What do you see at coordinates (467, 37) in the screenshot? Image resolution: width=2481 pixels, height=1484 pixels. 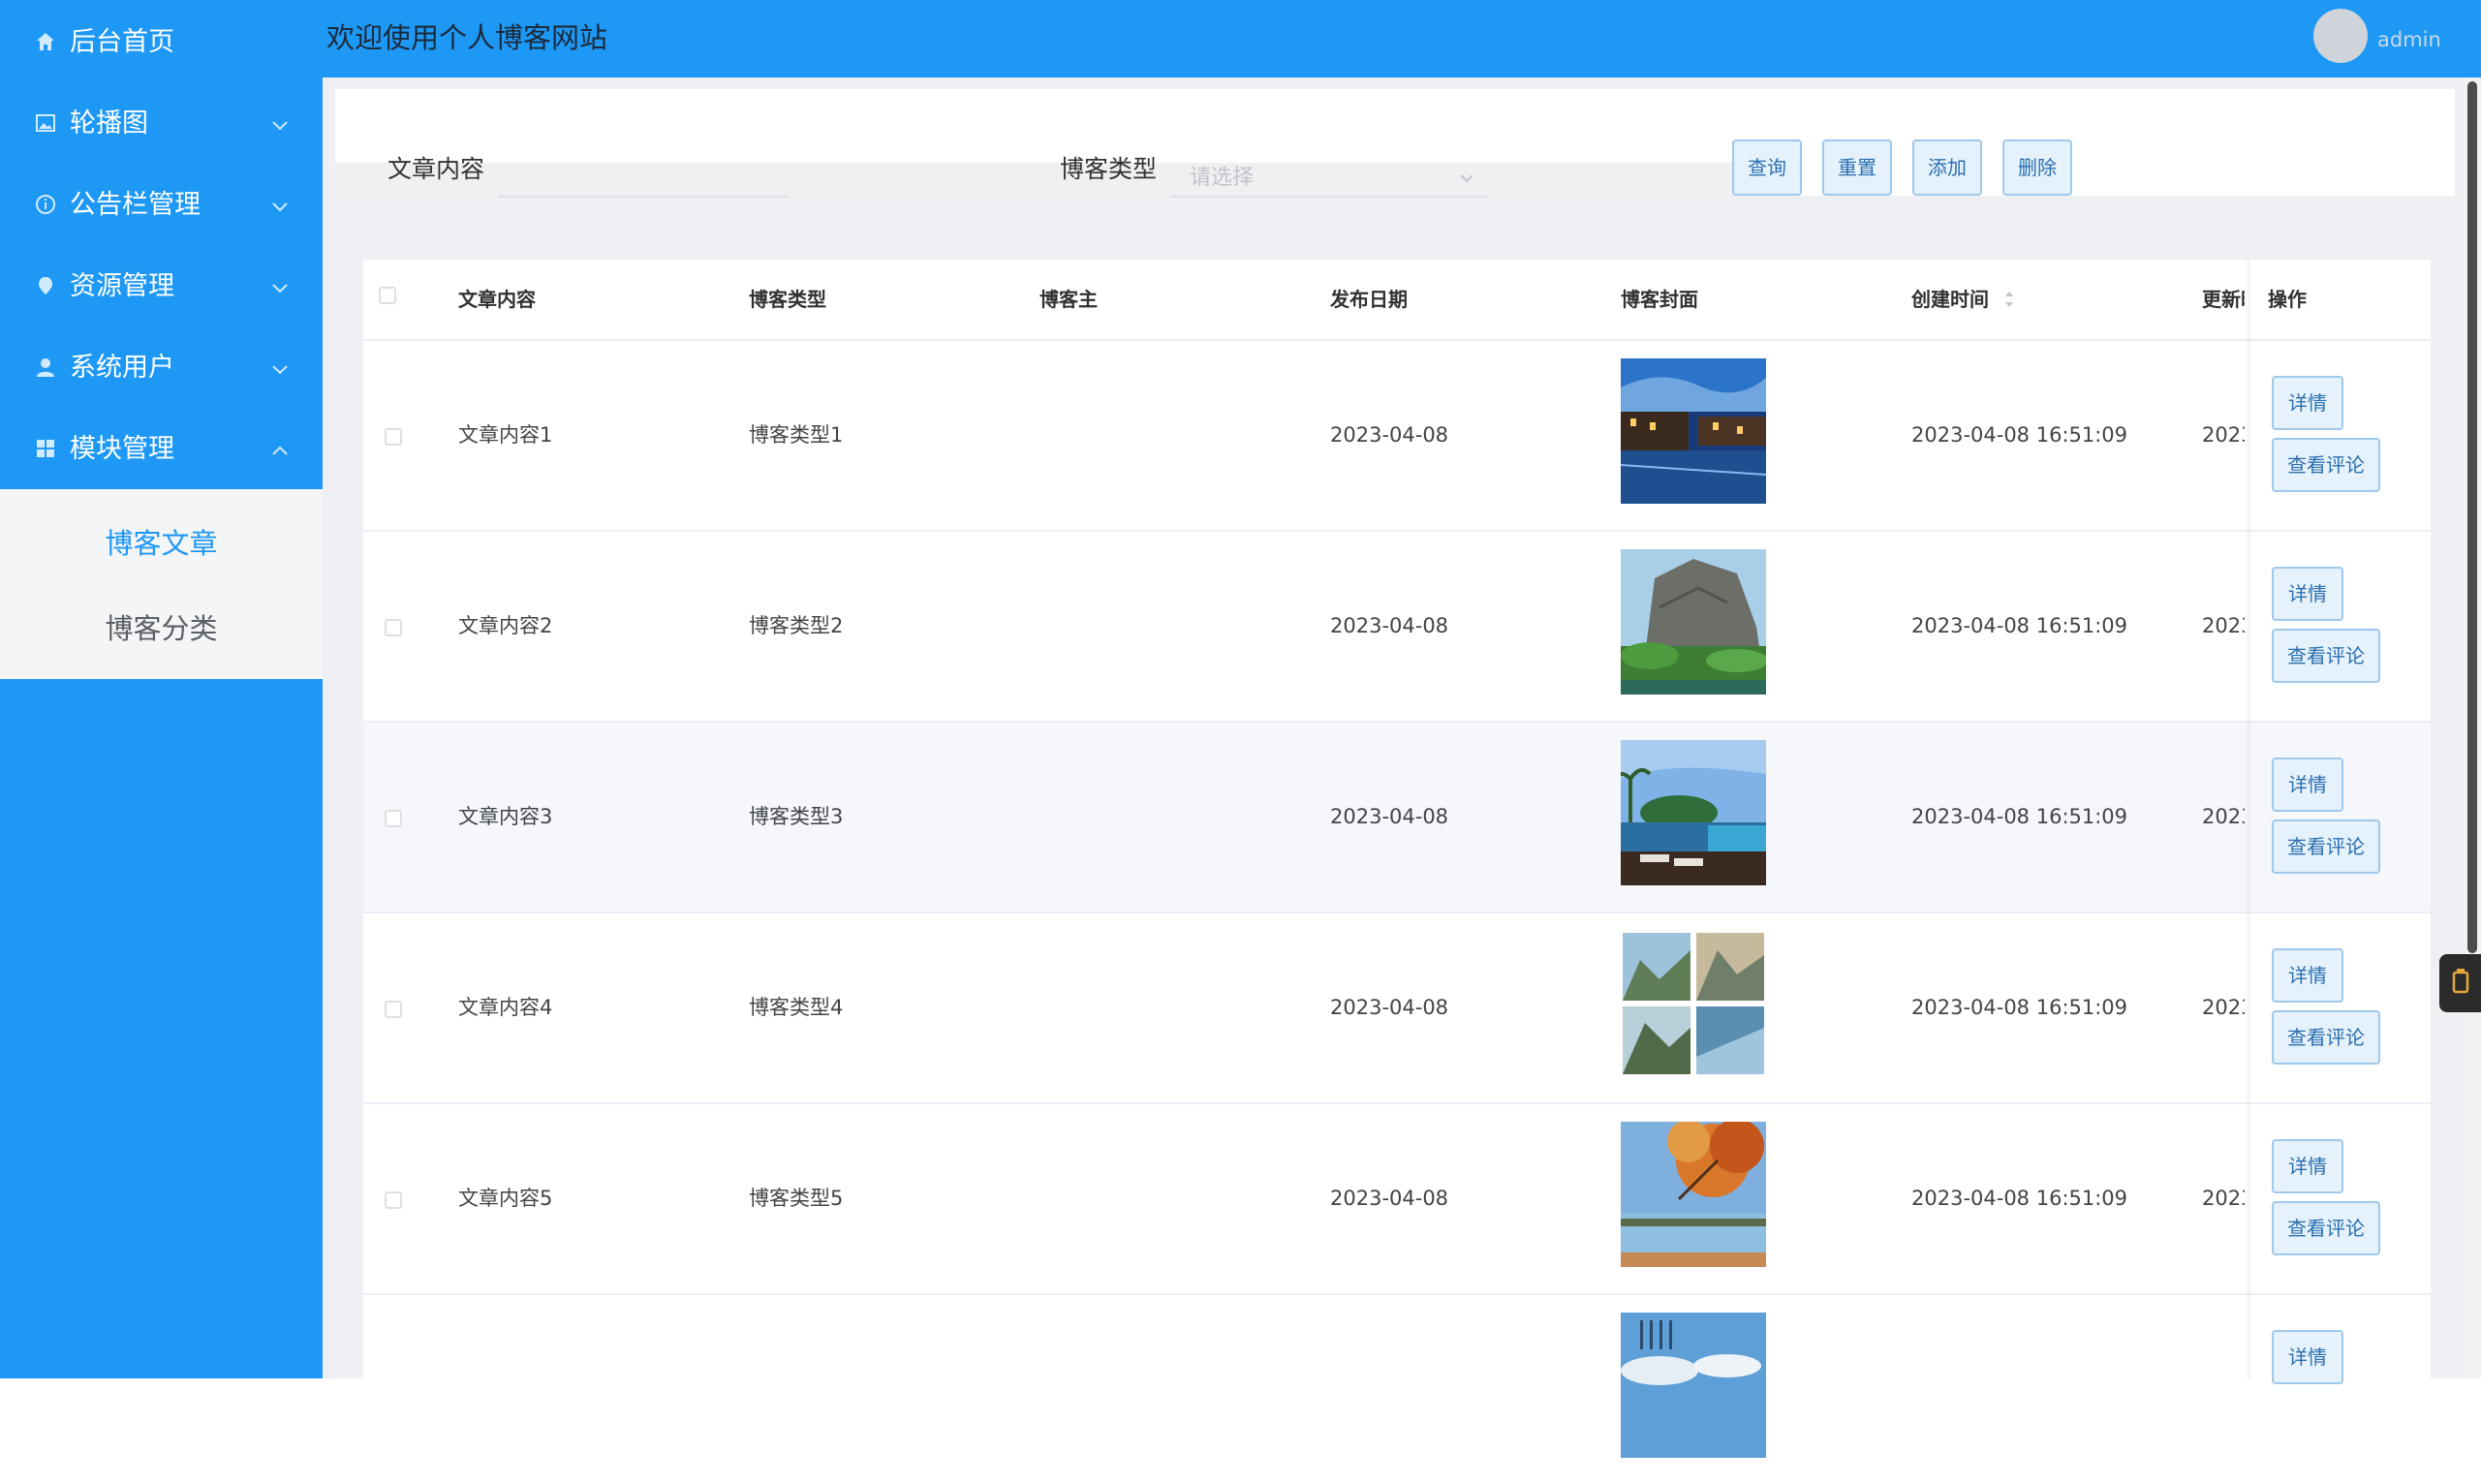 I see `page-title: 欢迎使用个人博客网站` at bounding box center [467, 37].